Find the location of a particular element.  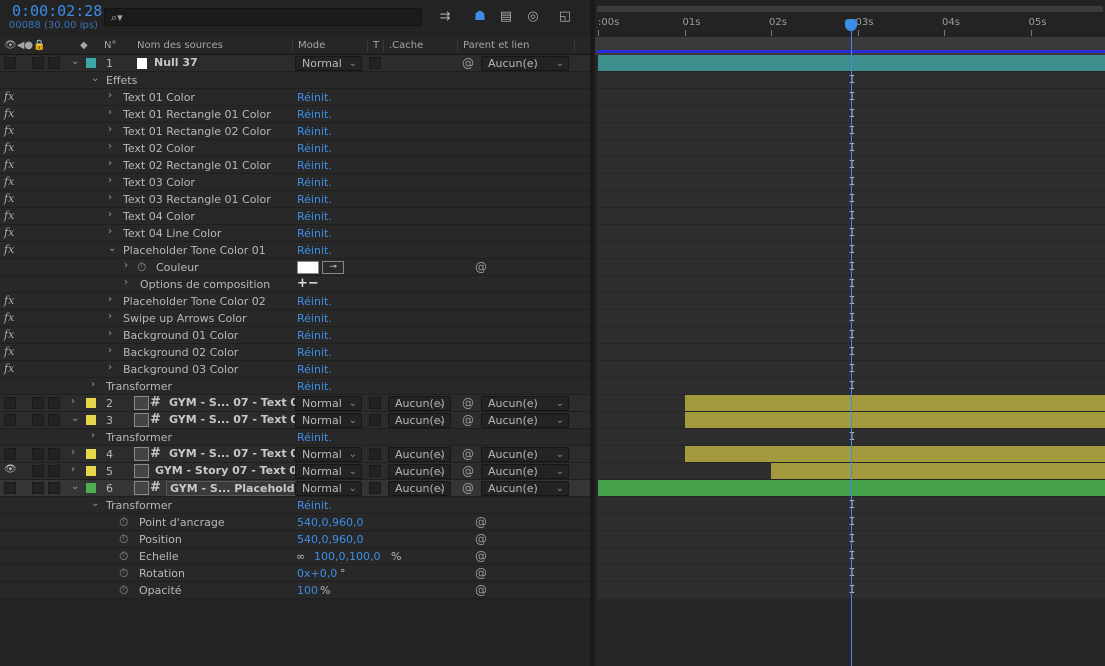

property-row: fx › Placeholder Tone Color 02 Réinit. is located at coordinates (295, 301).